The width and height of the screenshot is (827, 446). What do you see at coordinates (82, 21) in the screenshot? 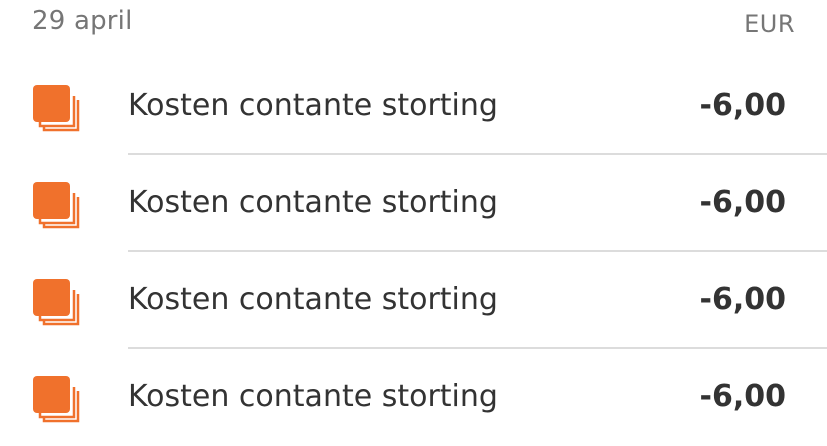
I see `date-label: 29 april` at bounding box center [82, 21].